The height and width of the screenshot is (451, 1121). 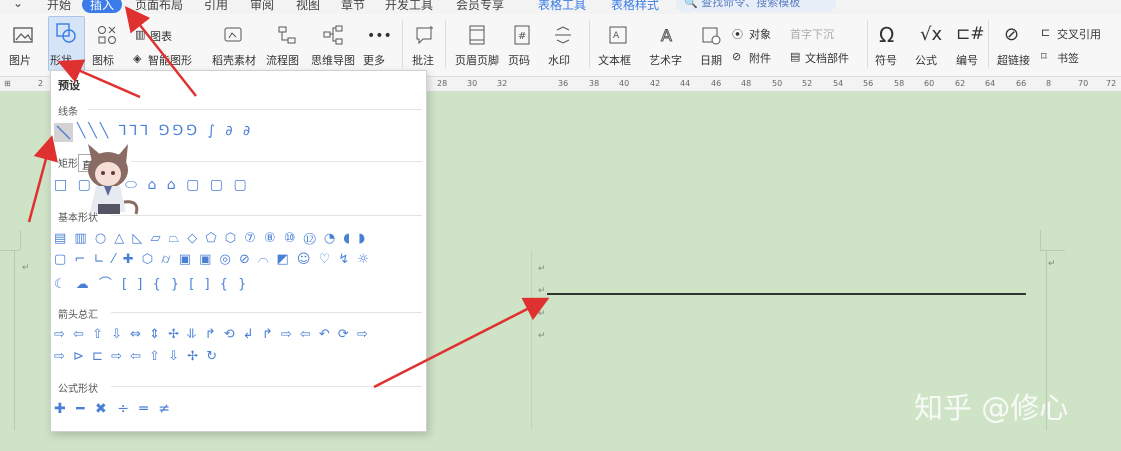 I want to click on more-icon: •••, so click(x=379, y=36).